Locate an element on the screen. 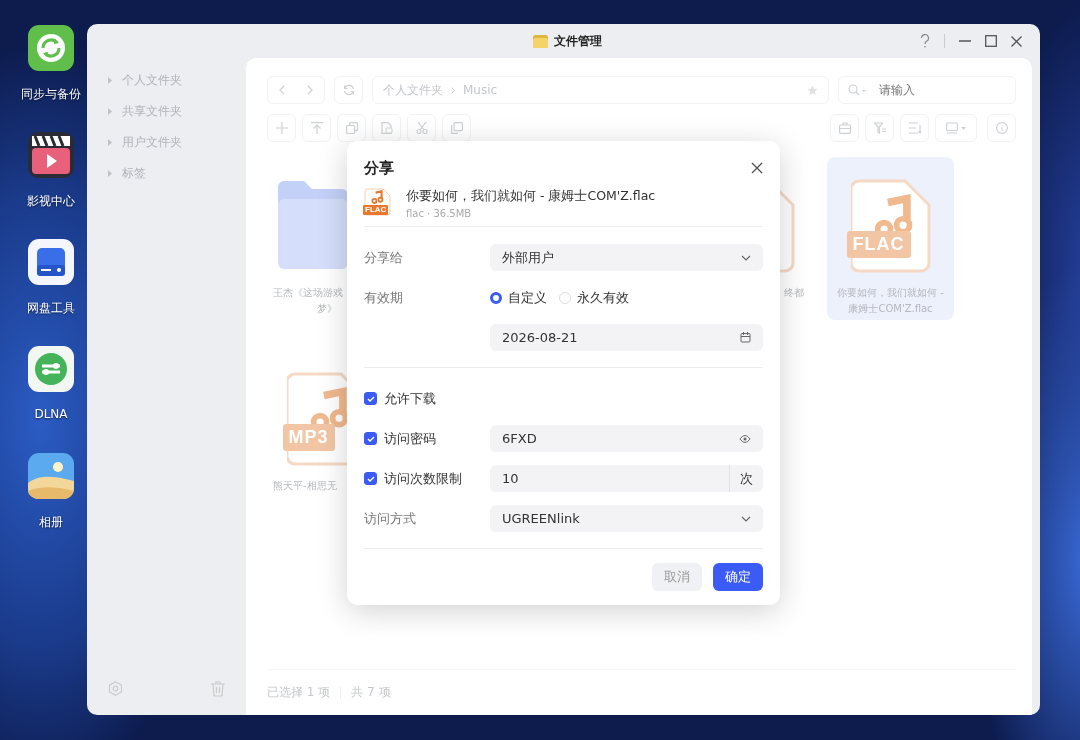  field-label: 有效期 is located at coordinates (384, 297).